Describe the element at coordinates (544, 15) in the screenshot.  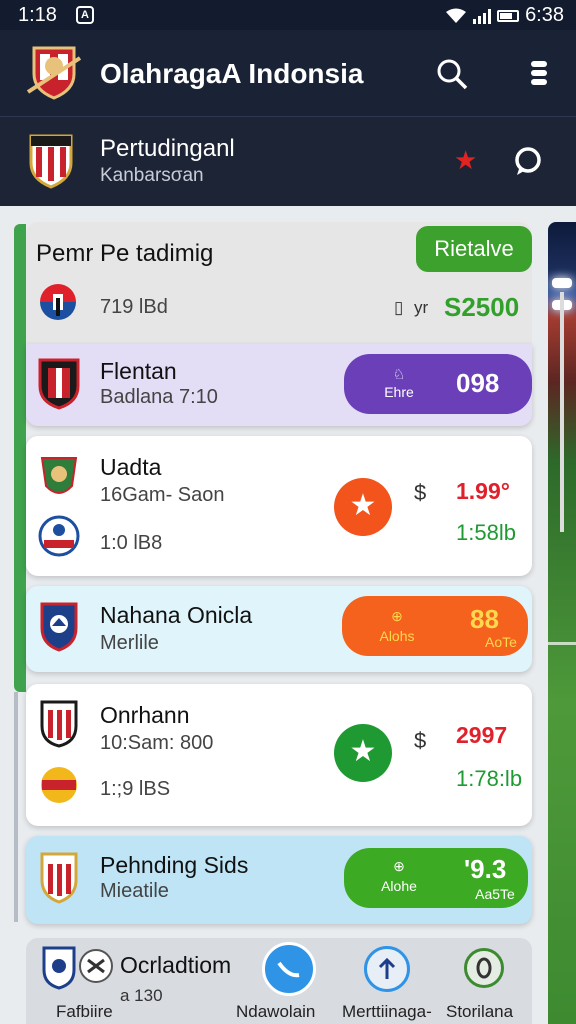
I see `status-clock: 6:38` at that location.